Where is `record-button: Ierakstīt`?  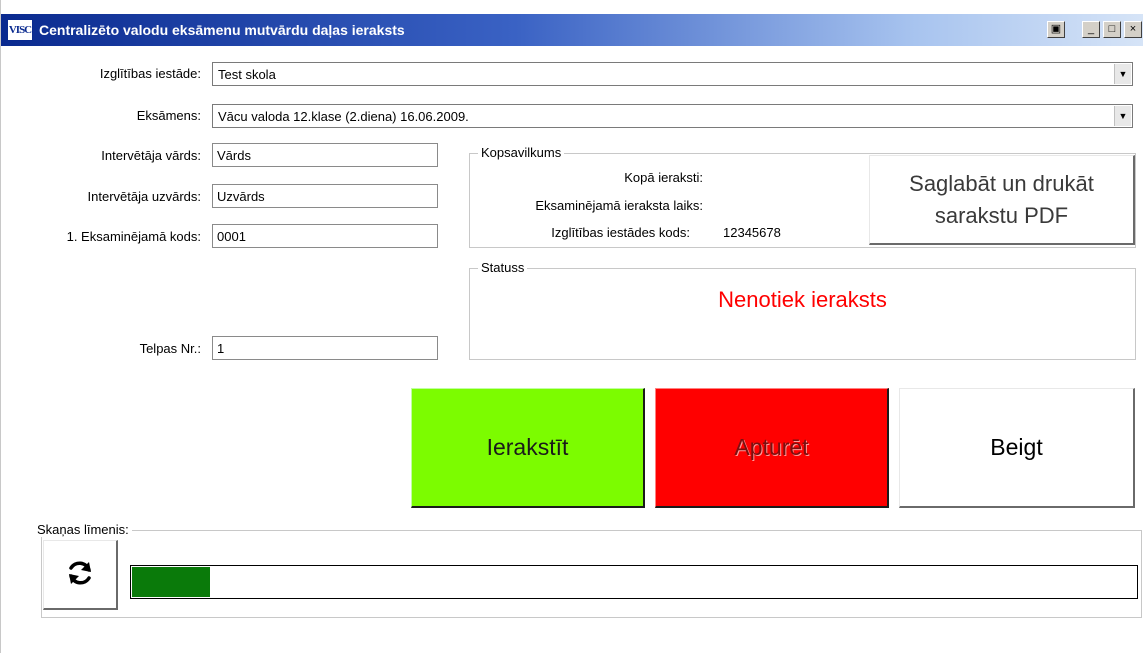 record-button: Ierakstīt is located at coordinates (528, 448).